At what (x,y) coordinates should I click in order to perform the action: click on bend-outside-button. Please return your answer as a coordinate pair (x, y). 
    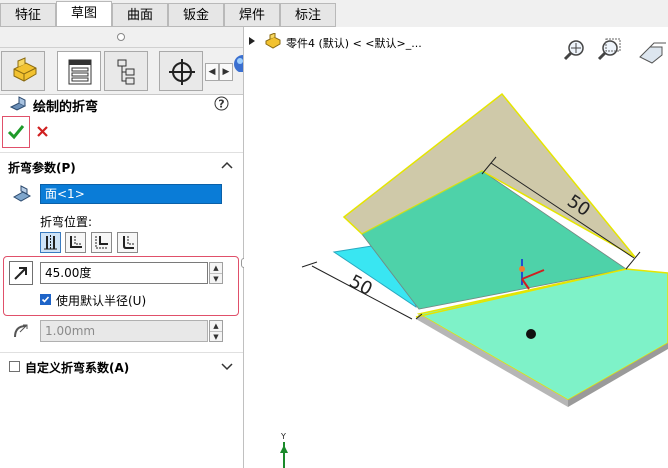
    Looking at the image, I should click on (127, 242).